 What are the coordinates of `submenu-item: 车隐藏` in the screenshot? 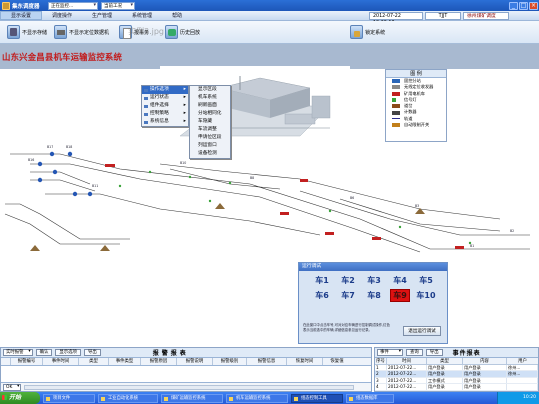 It's located at (210, 122).